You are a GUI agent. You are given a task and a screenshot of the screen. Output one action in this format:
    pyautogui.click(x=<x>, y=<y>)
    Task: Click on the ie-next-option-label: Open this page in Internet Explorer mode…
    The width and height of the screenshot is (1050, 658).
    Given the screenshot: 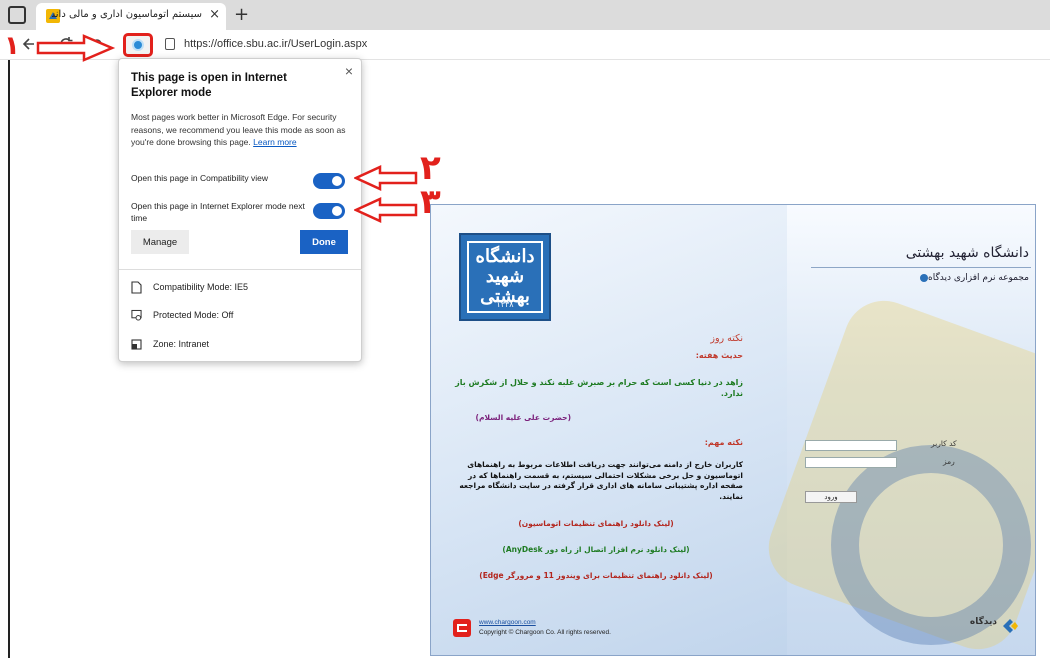 What is the action you would take?
    pyautogui.click(x=218, y=212)
    